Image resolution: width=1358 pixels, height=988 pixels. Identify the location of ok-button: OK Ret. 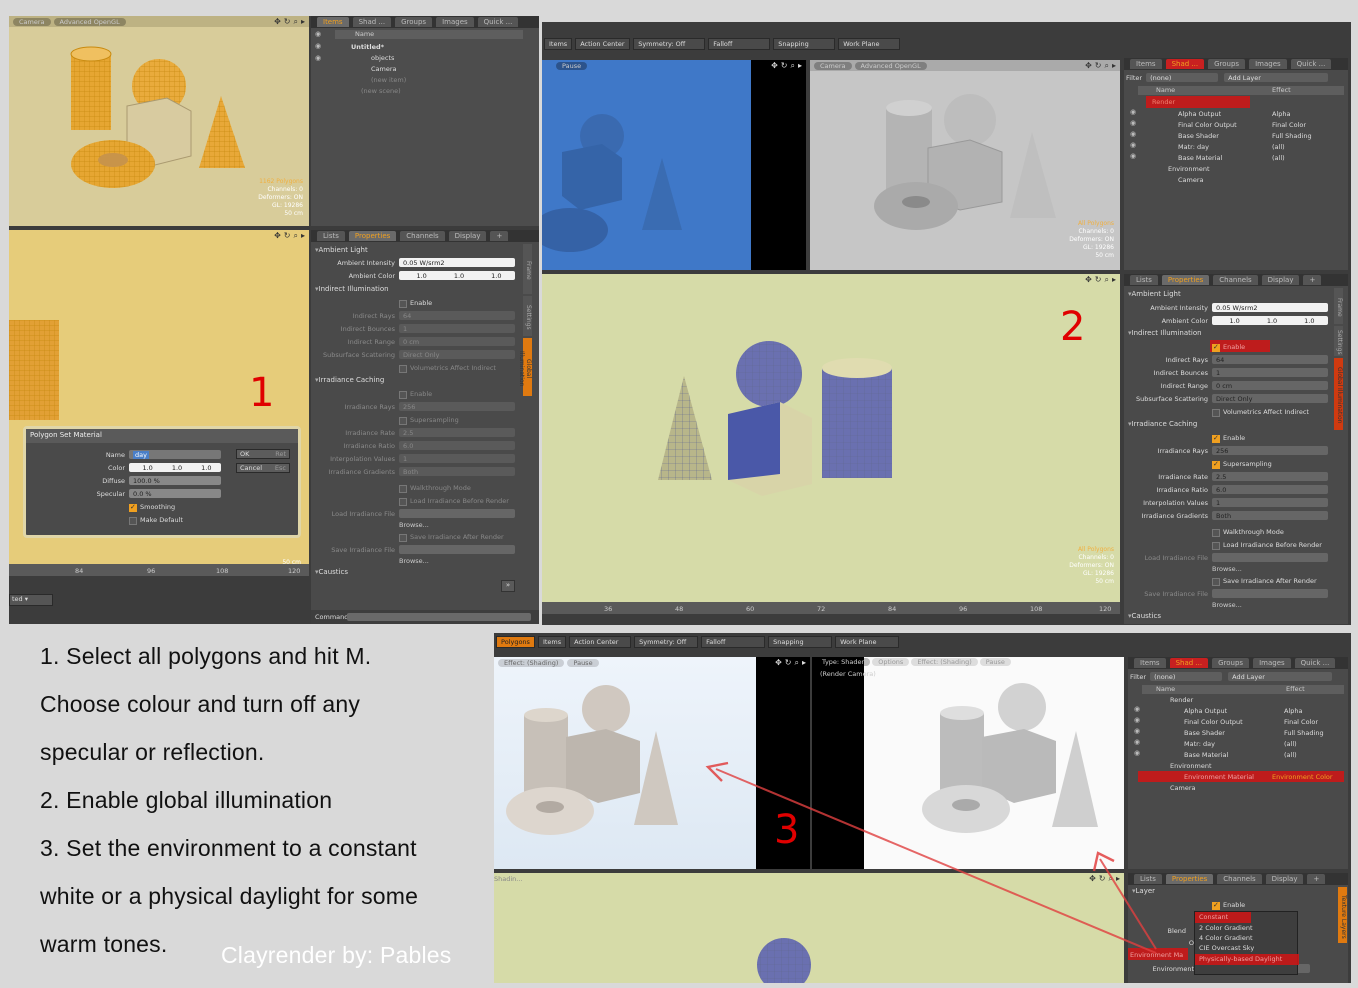
(263, 454).